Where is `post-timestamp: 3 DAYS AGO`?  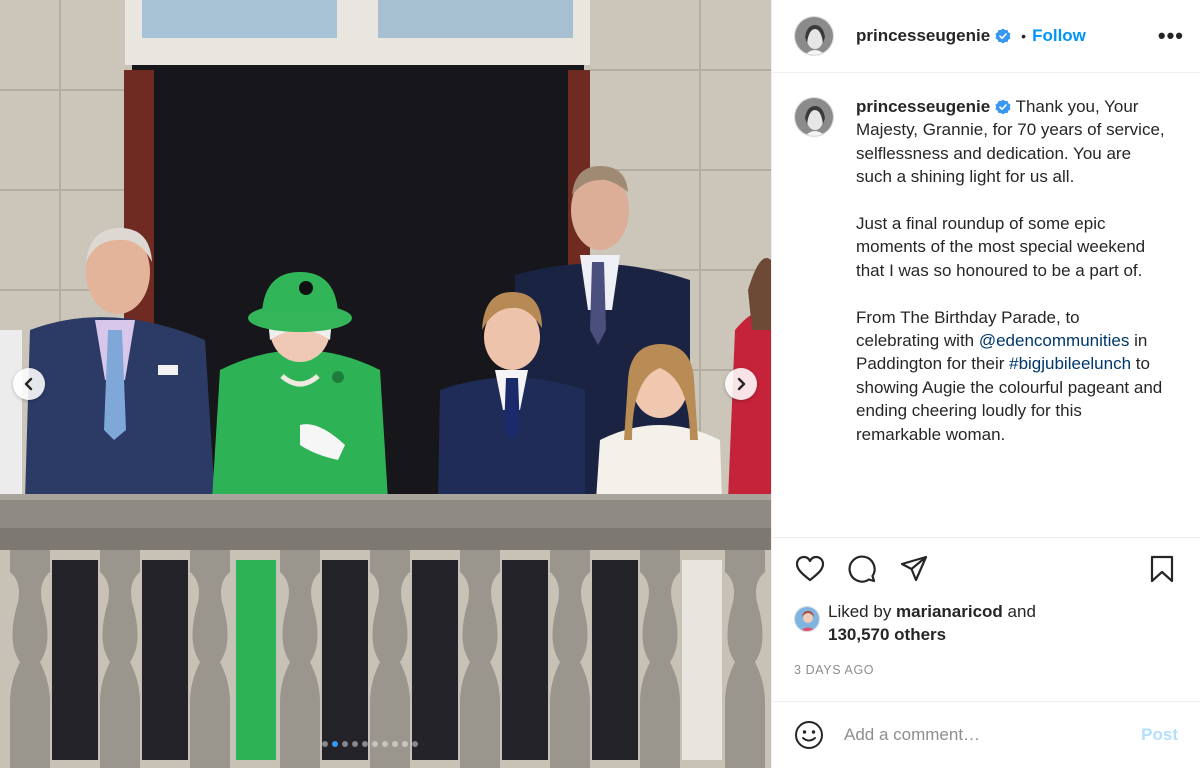 post-timestamp: 3 DAYS AGO is located at coordinates (986, 679).